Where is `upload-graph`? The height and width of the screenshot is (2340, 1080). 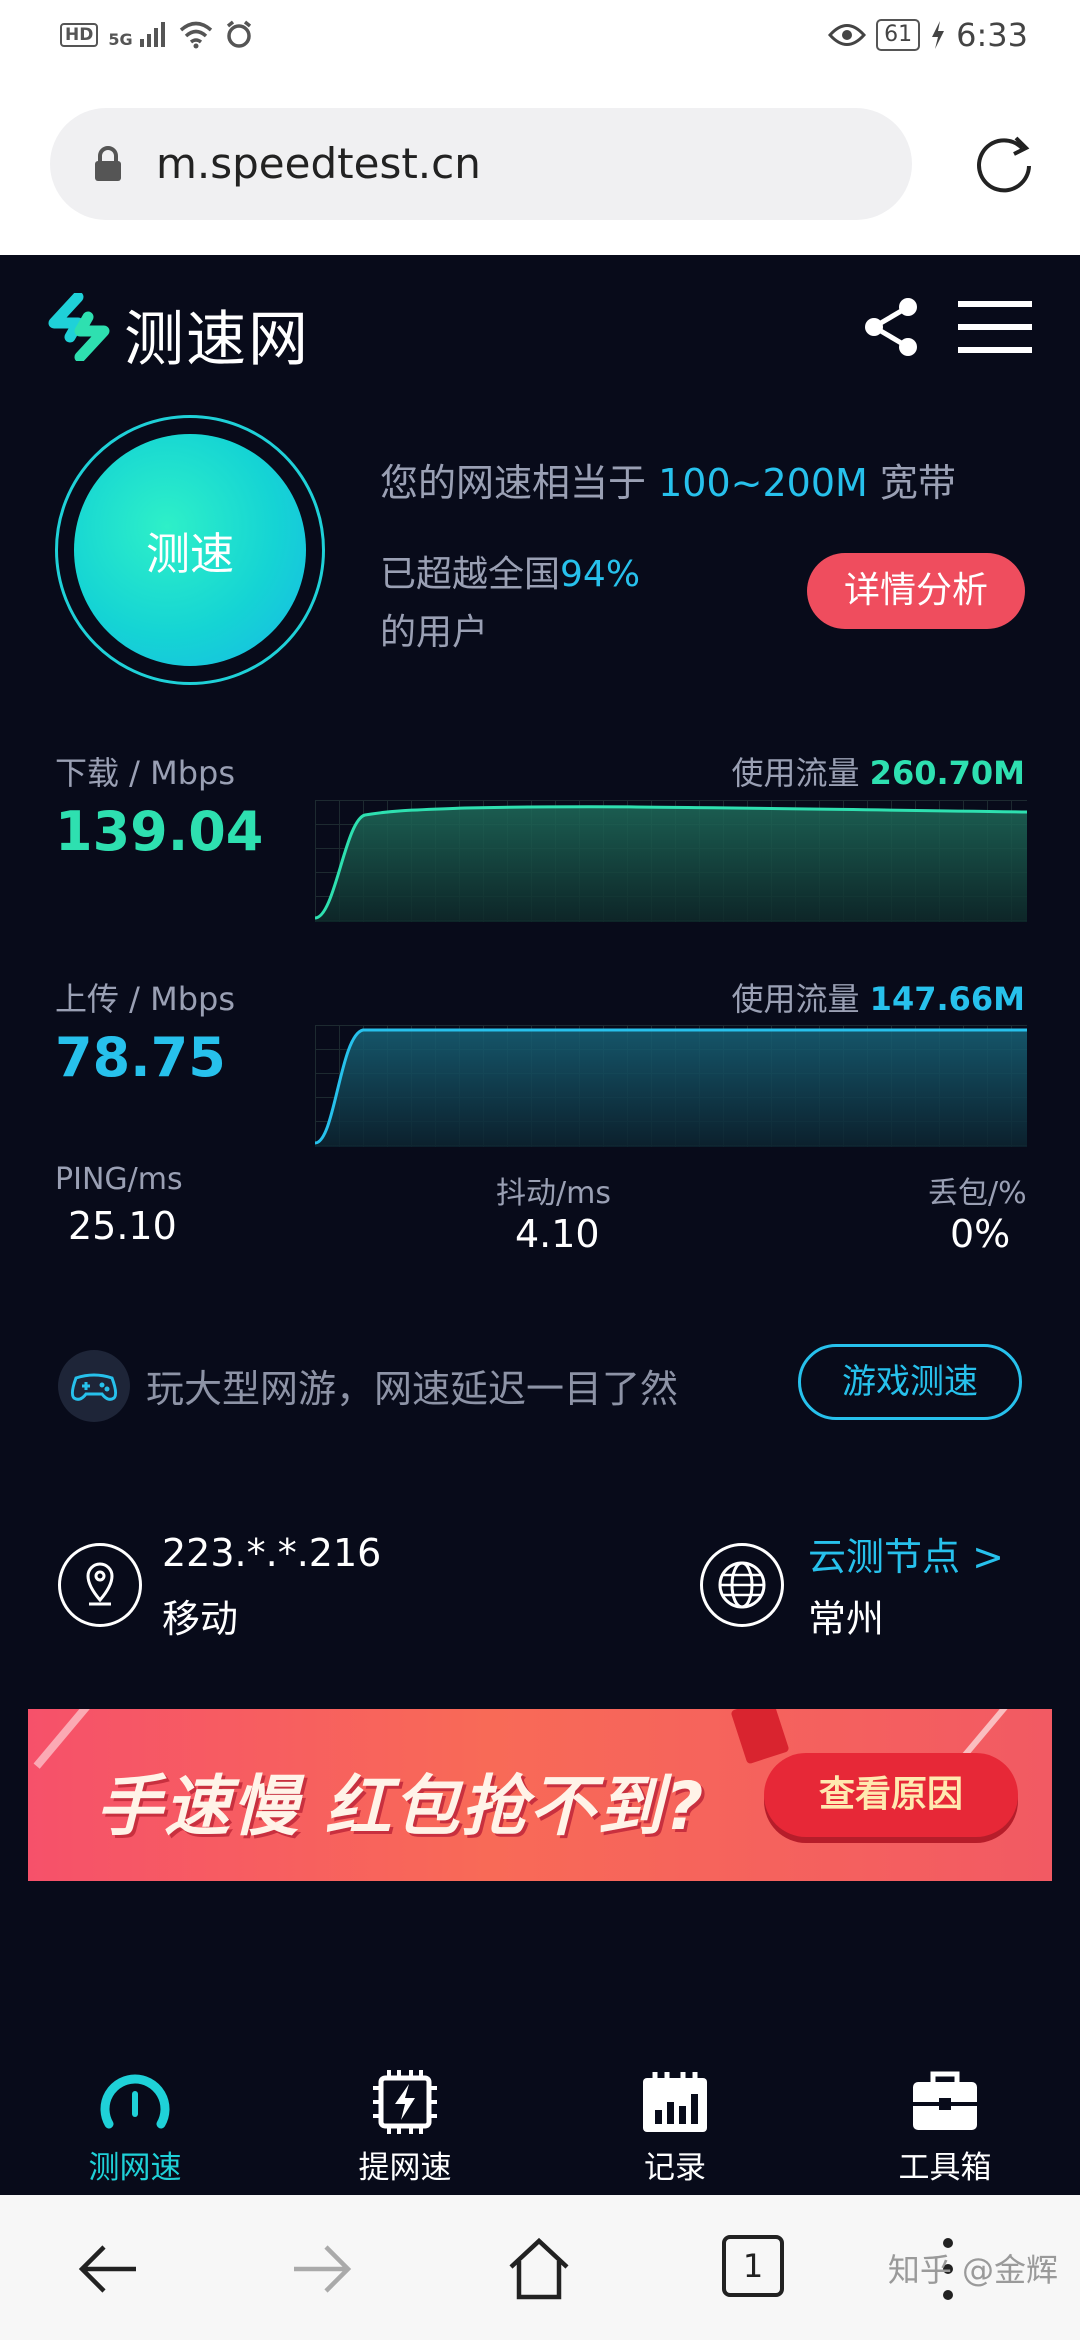 upload-graph is located at coordinates (671, 1086).